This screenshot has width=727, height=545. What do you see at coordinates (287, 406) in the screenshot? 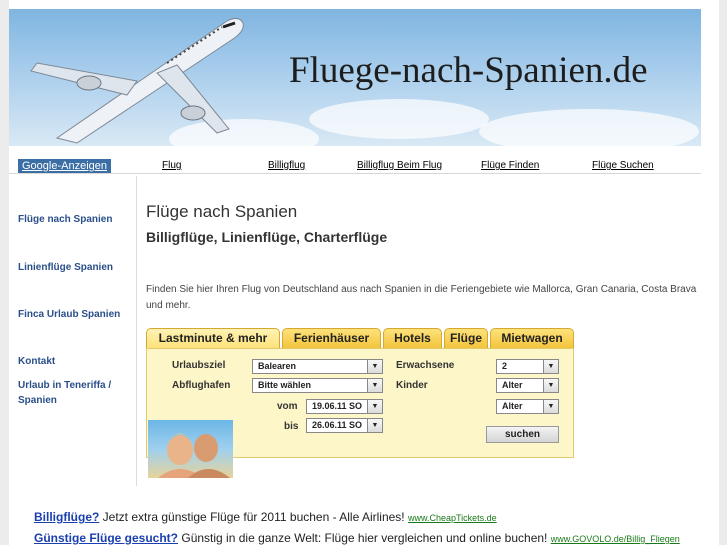
I see `vom-label: vom` at bounding box center [287, 406].